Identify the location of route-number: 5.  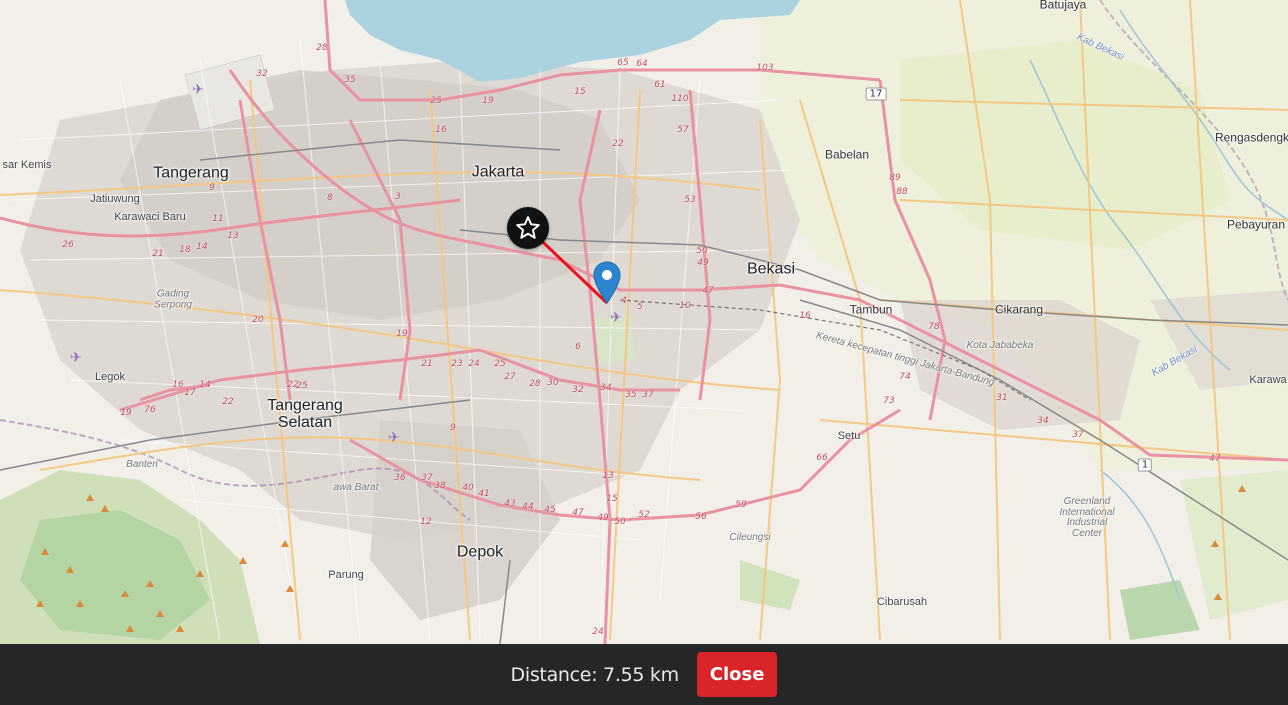
(640, 307).